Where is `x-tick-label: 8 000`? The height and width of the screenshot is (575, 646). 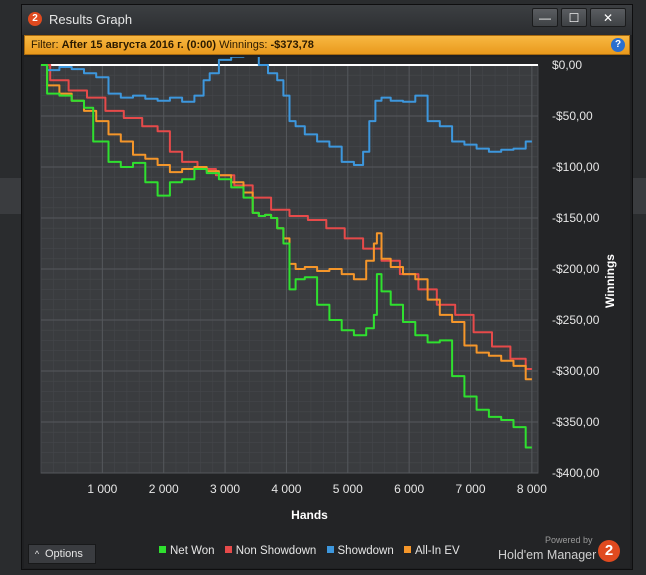 x-tick-label: 8 000 is located at coordinates (532, 489).